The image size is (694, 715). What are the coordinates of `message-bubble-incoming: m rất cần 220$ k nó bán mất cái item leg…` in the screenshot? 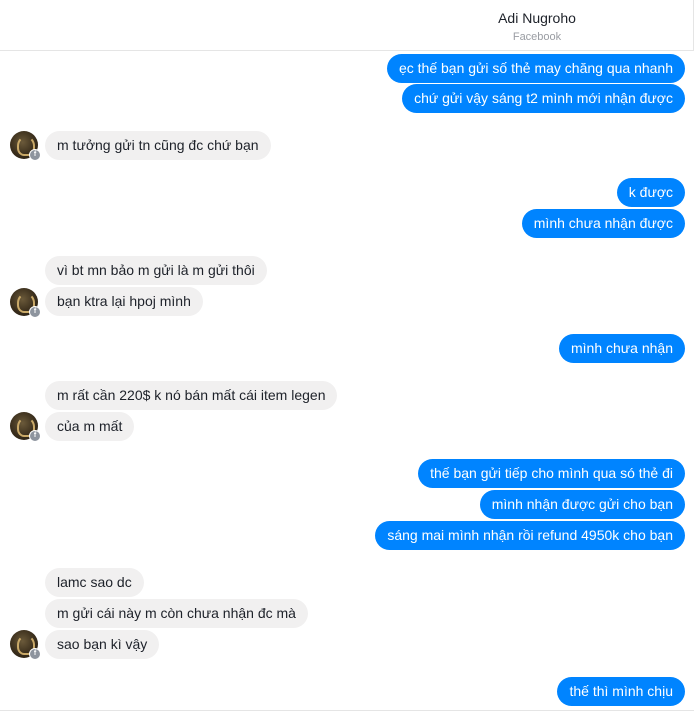 It's located at (191, 395).